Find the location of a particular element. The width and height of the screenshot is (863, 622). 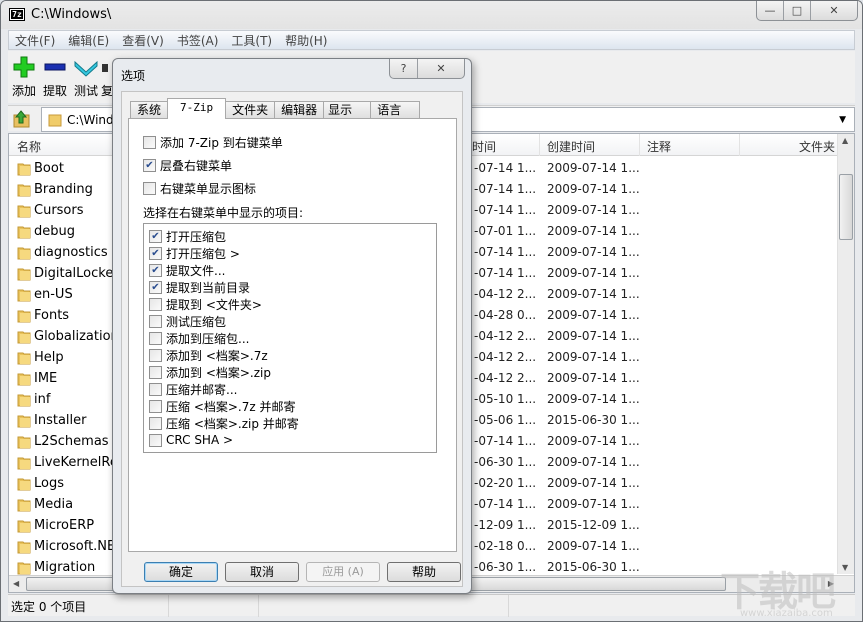

vertical-scroll-thumb is located at coordinates (846, 207).